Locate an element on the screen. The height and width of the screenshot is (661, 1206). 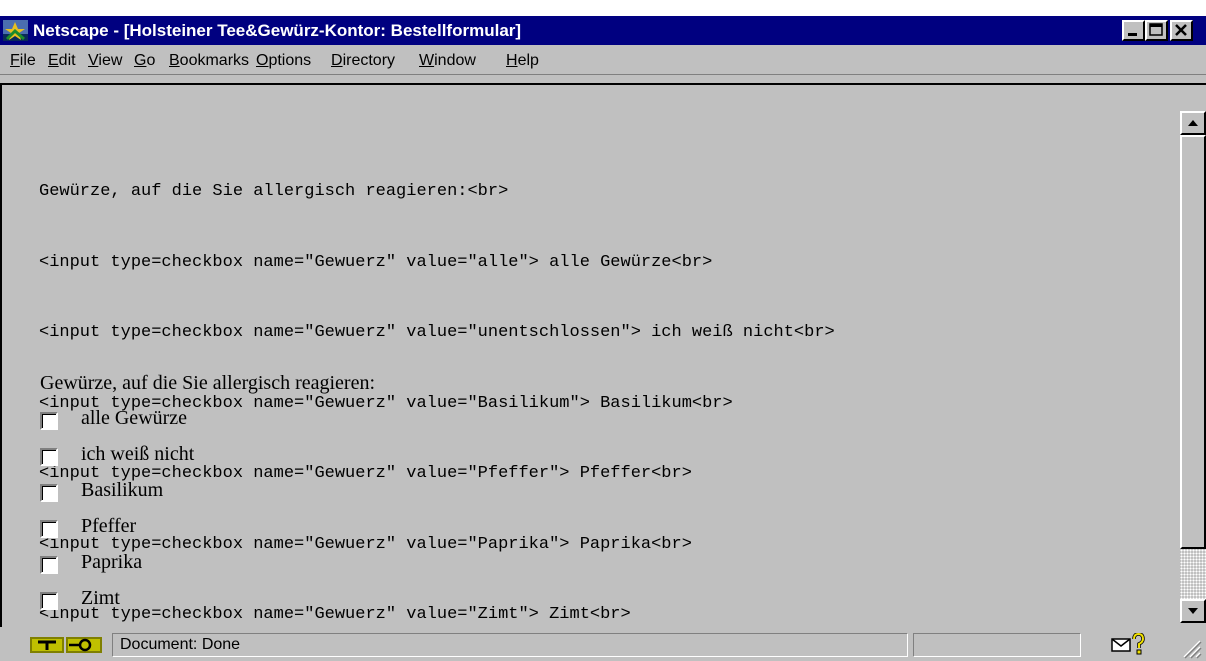
mail-icon is located at coordinates (1121, 645).